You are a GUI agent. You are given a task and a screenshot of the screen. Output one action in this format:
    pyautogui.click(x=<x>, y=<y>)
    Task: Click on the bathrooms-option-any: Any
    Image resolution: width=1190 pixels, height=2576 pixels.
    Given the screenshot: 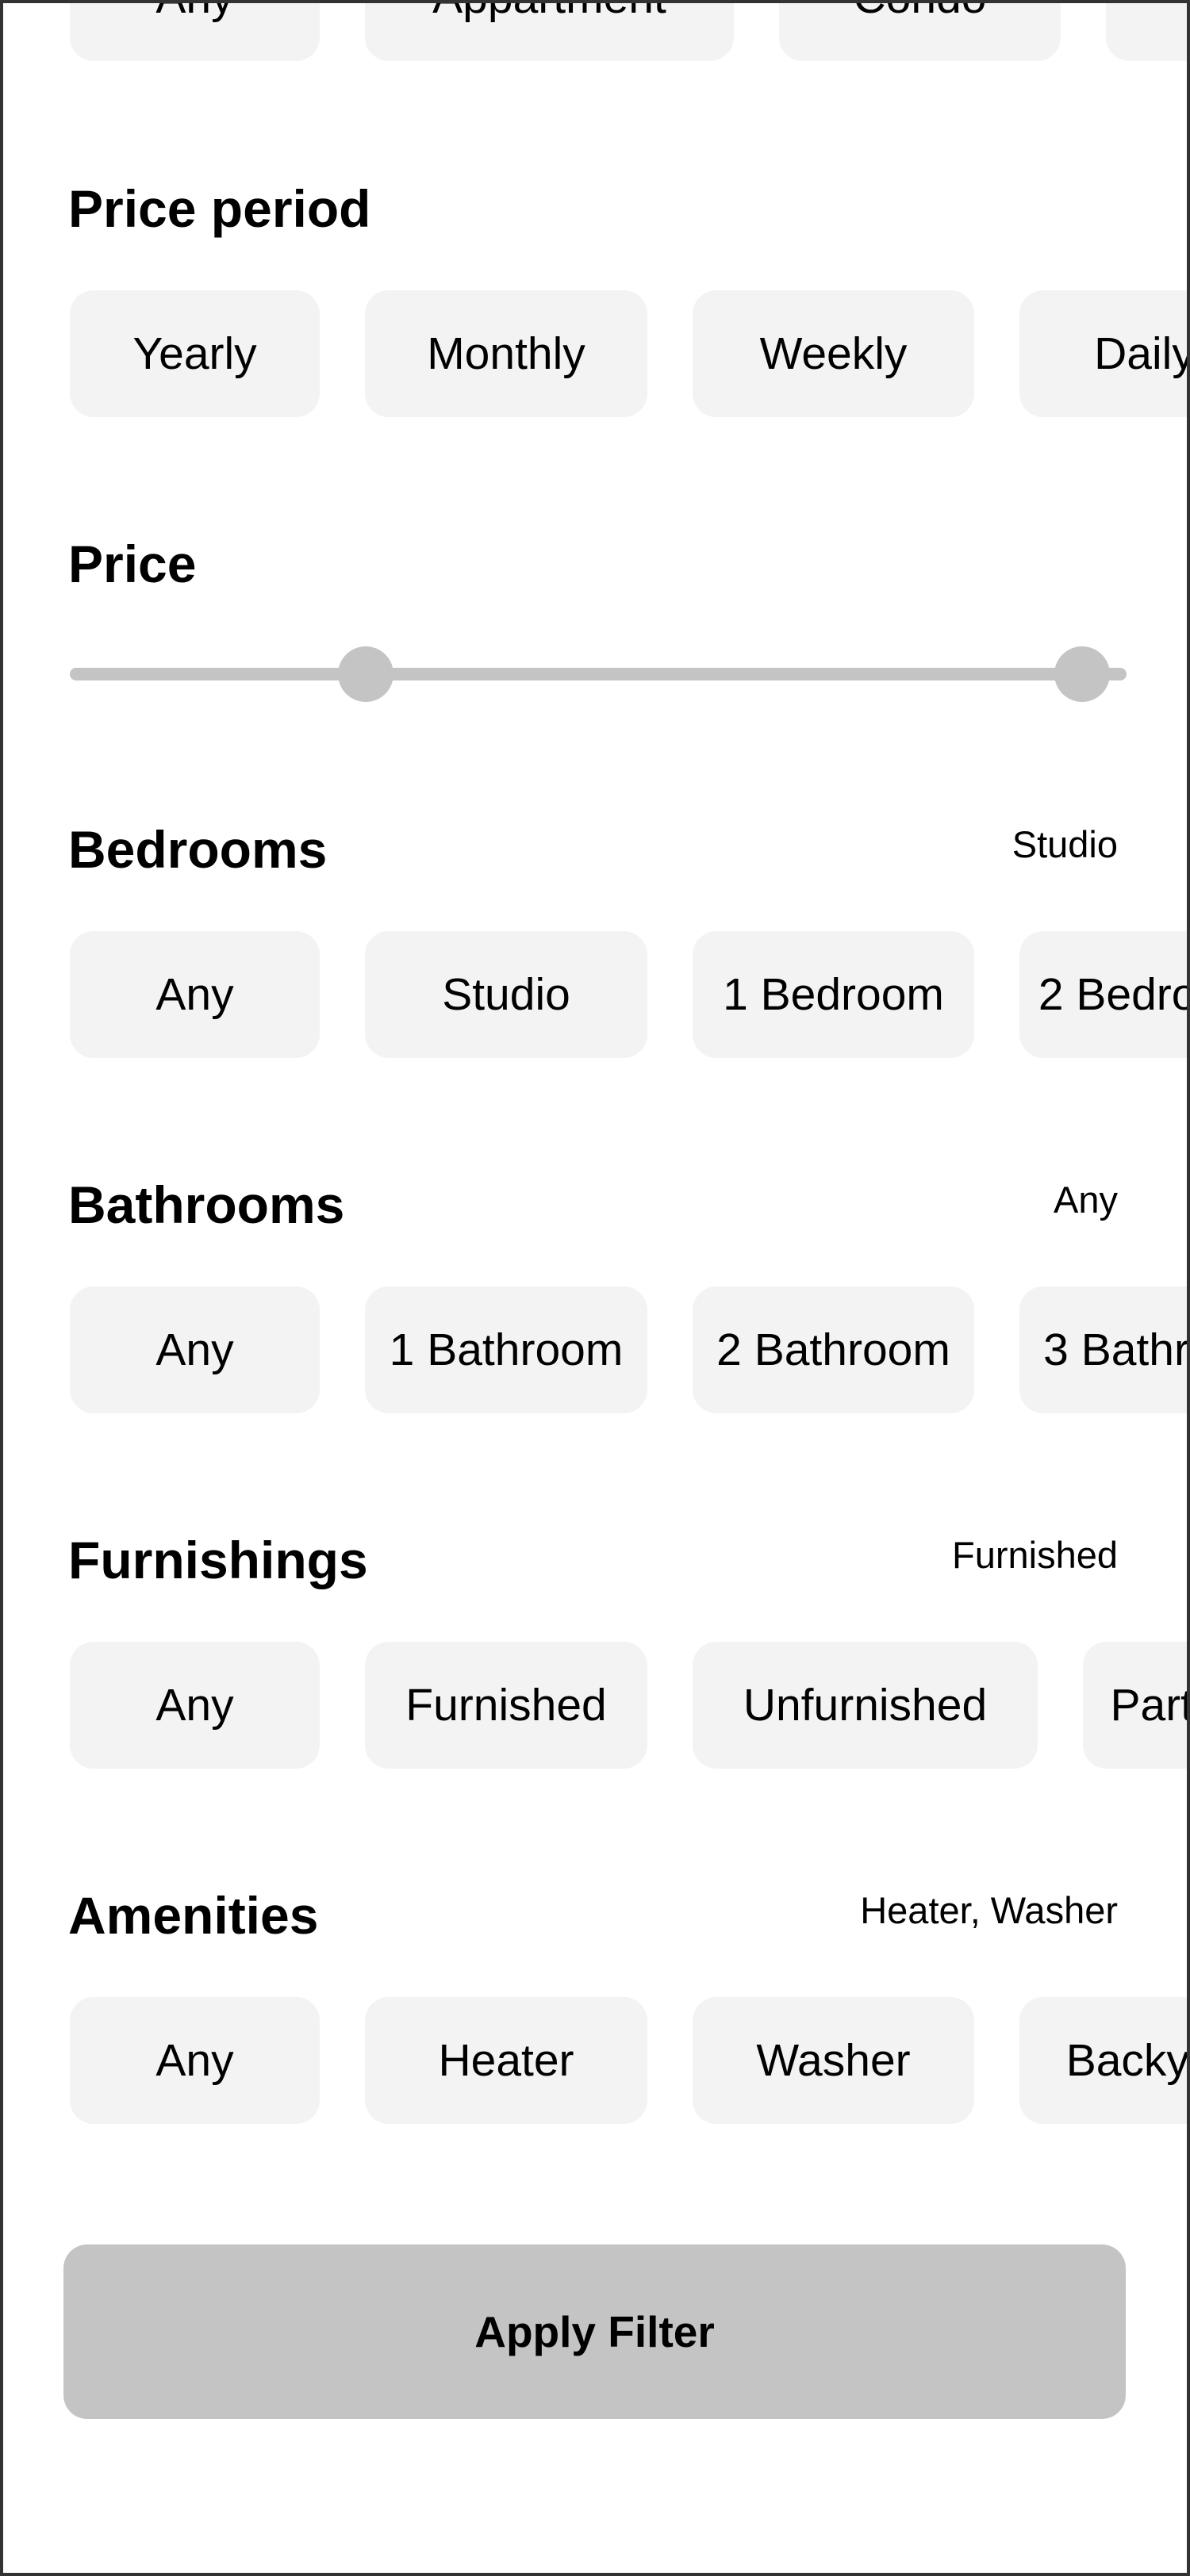 What is the action you would take?
    pyautogui.click(x=195, y=1350)
    